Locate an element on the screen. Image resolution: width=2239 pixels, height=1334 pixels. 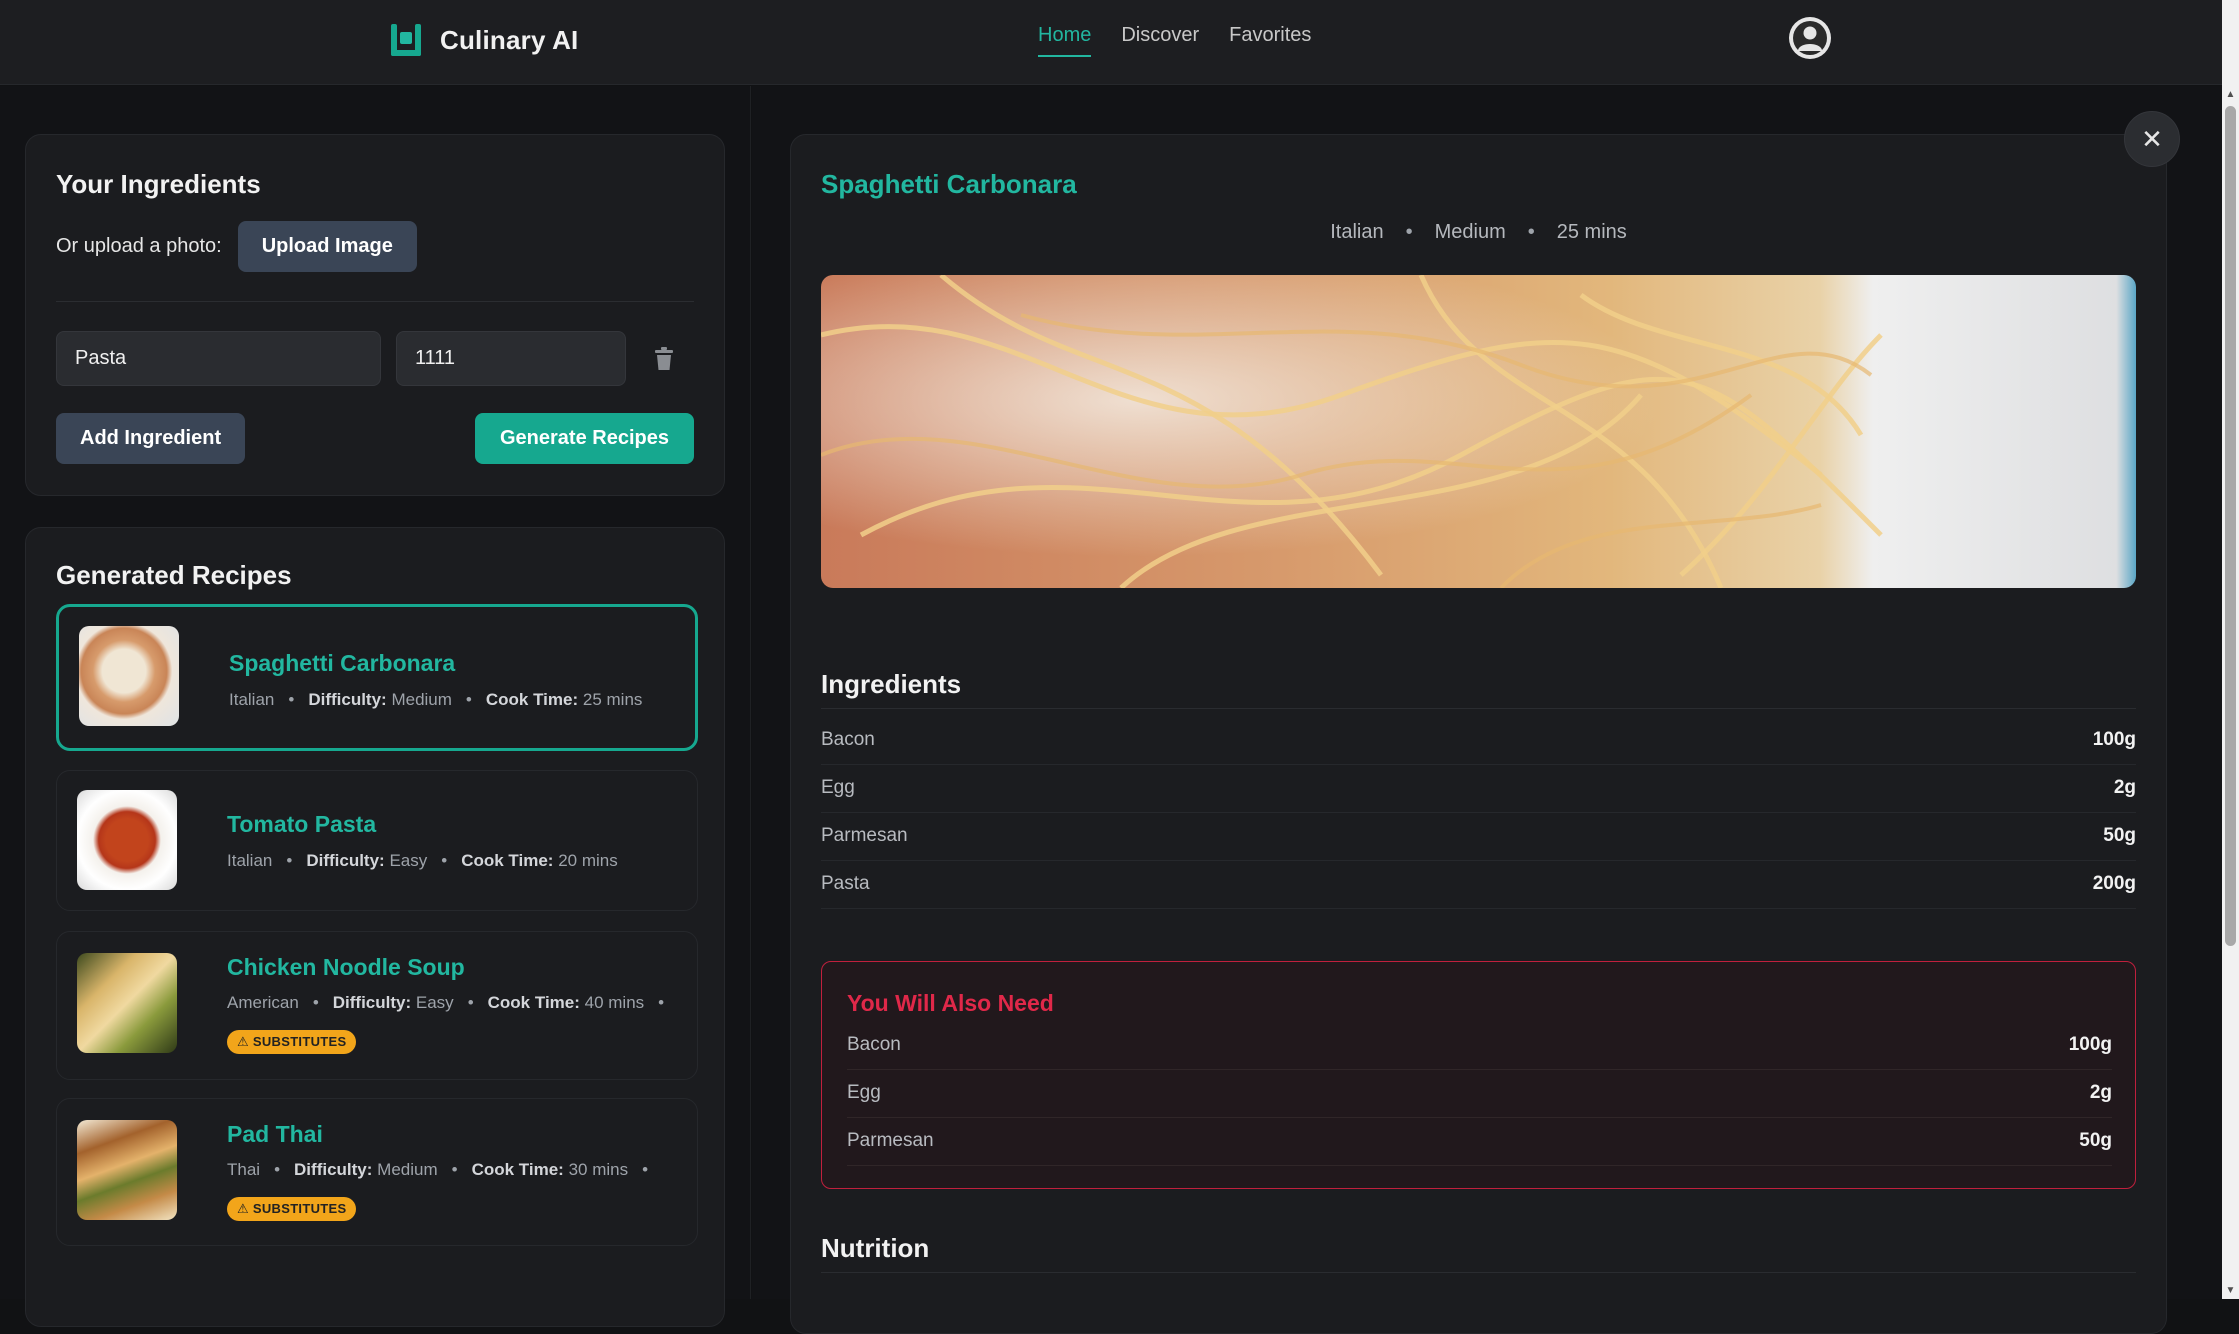
user-avatar-icon is located at coordinates (1810, 38).